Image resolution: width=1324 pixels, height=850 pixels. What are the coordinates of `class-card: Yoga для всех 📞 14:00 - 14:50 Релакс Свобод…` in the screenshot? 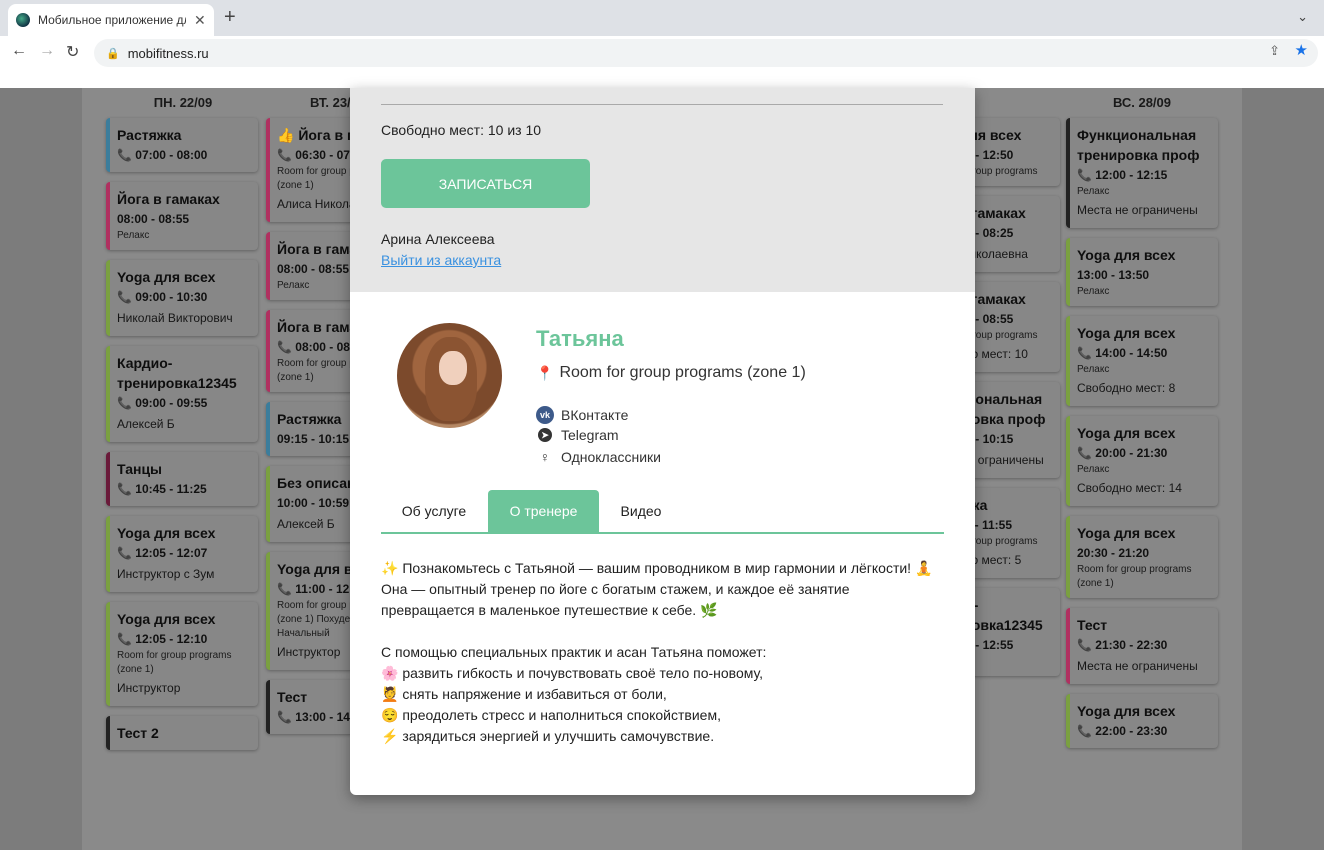 It's located at (1142, 361).